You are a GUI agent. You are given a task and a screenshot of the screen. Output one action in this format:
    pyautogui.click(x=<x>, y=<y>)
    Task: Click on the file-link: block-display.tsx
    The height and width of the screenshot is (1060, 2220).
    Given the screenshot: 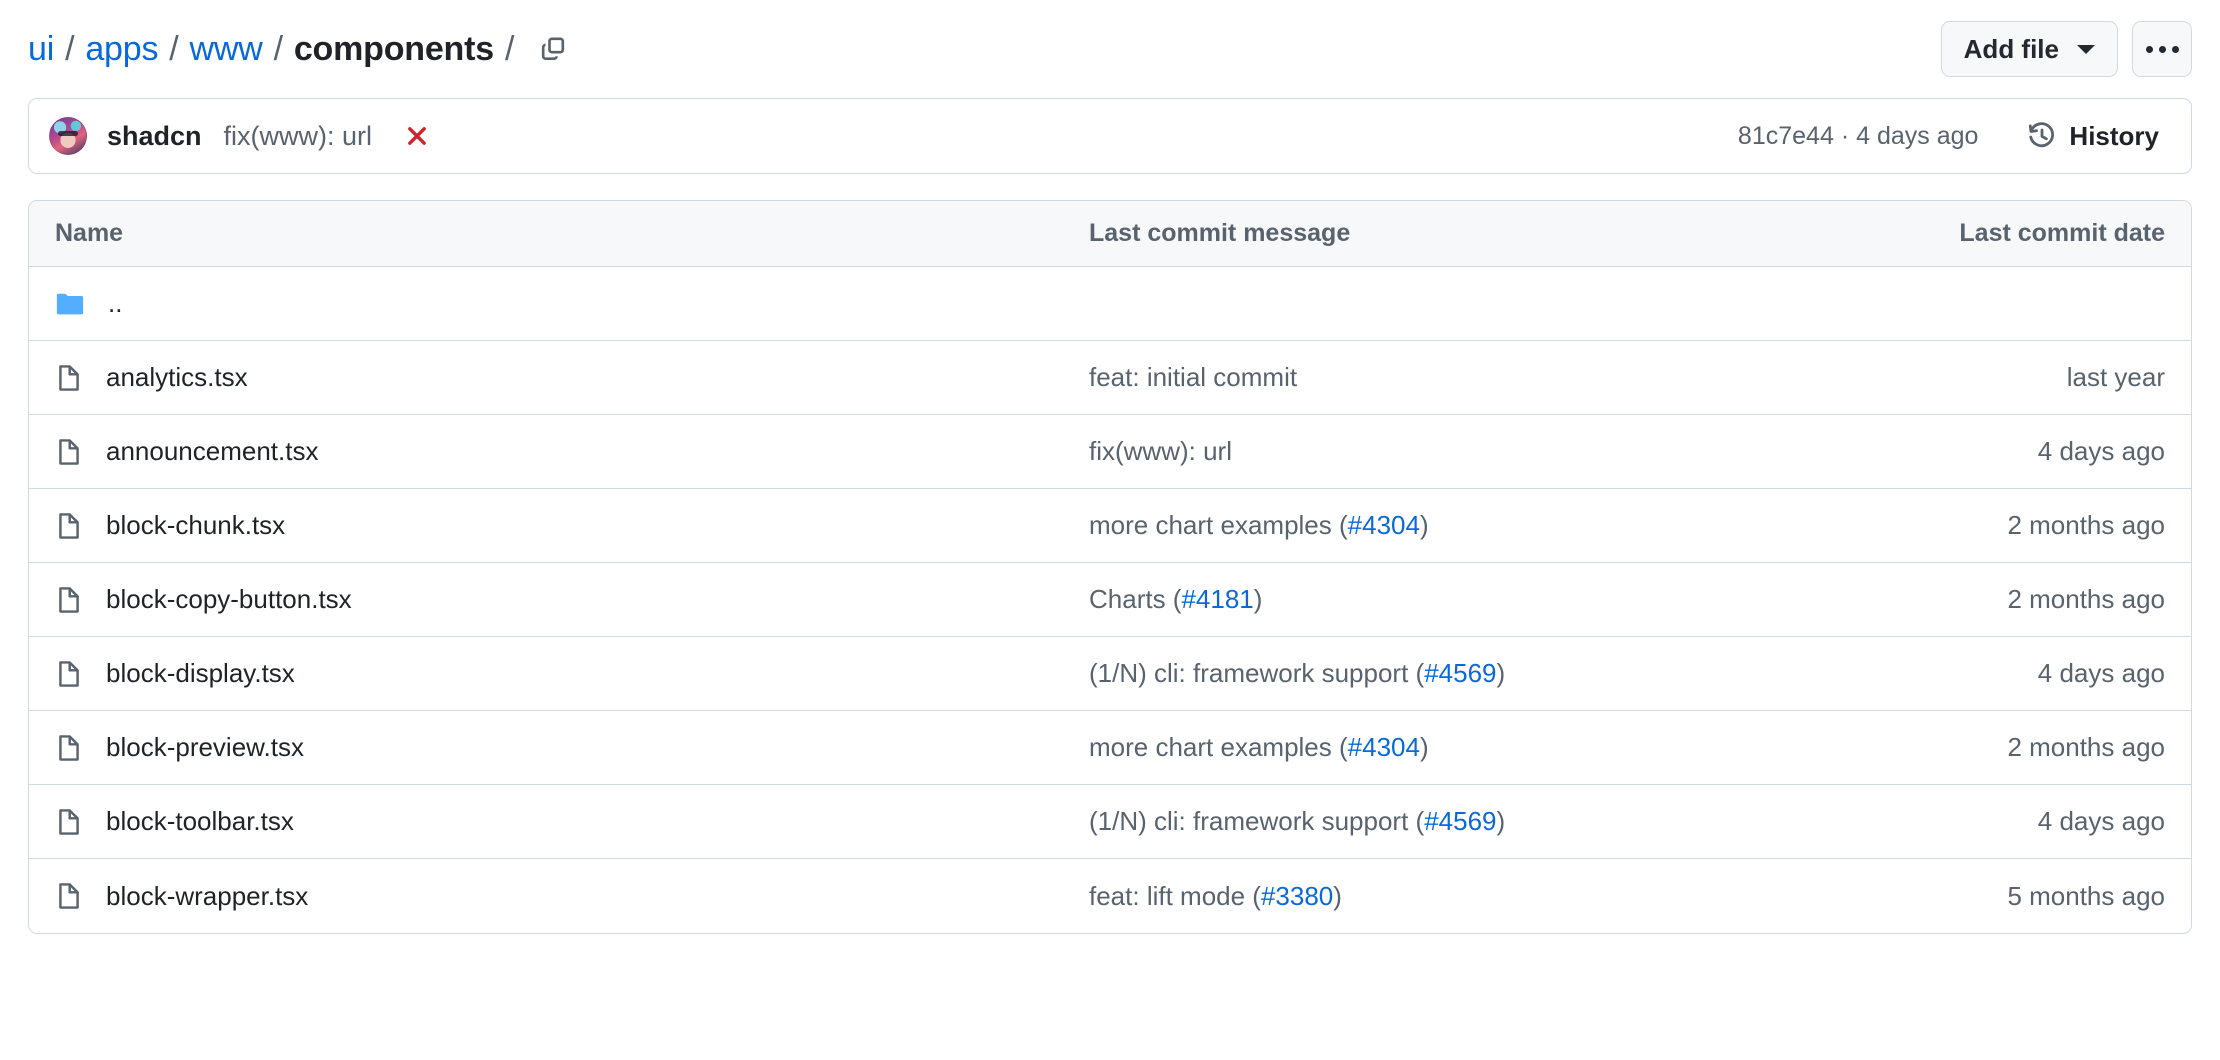 What is the action you would take?
    pyautogui.click(x=200, y=673)
    